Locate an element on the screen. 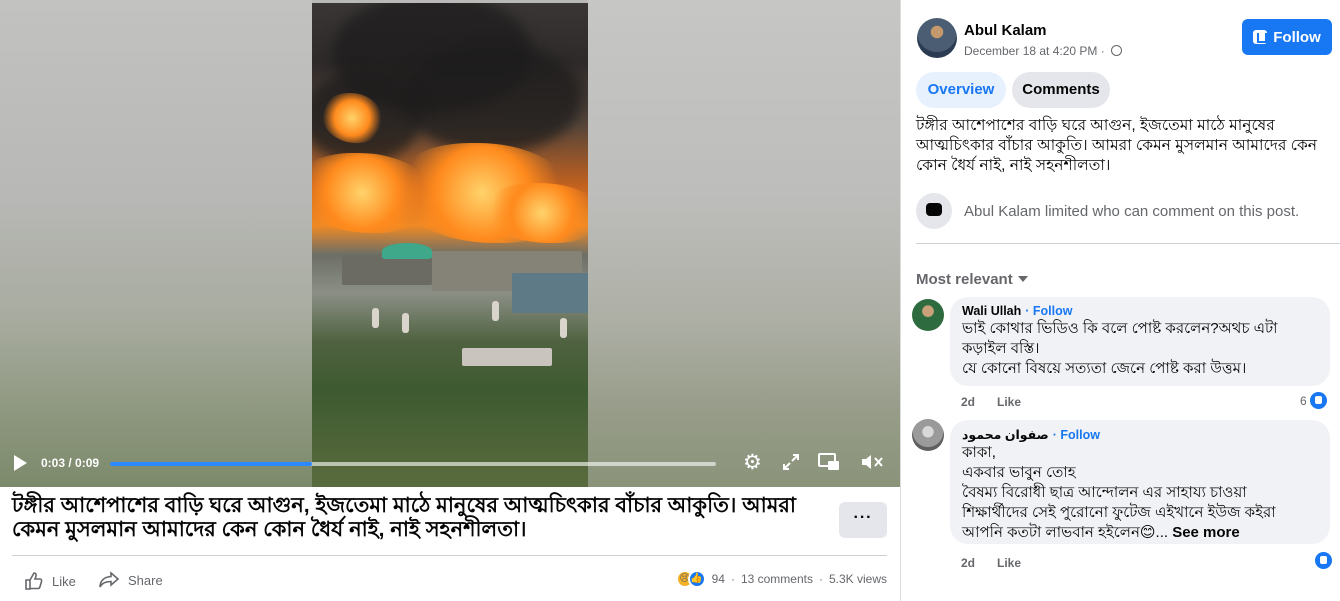 The width and height of the screenshot is (1340, 601). mute-icon is located at coordinates (872, 462).